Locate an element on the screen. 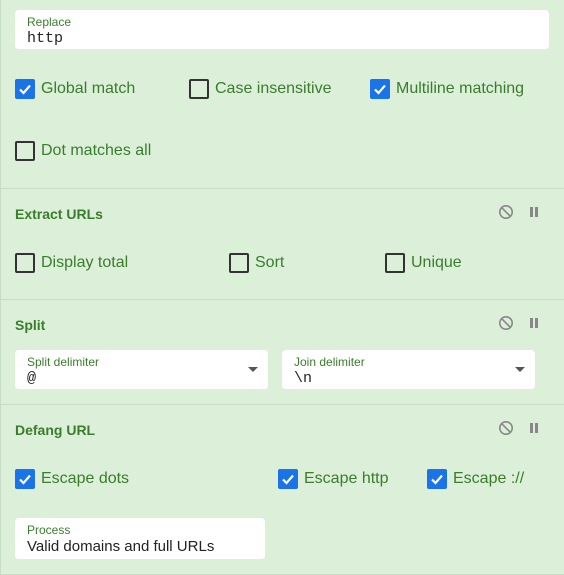  split-delimiter-value: @ is located at coordinates (31, 378).